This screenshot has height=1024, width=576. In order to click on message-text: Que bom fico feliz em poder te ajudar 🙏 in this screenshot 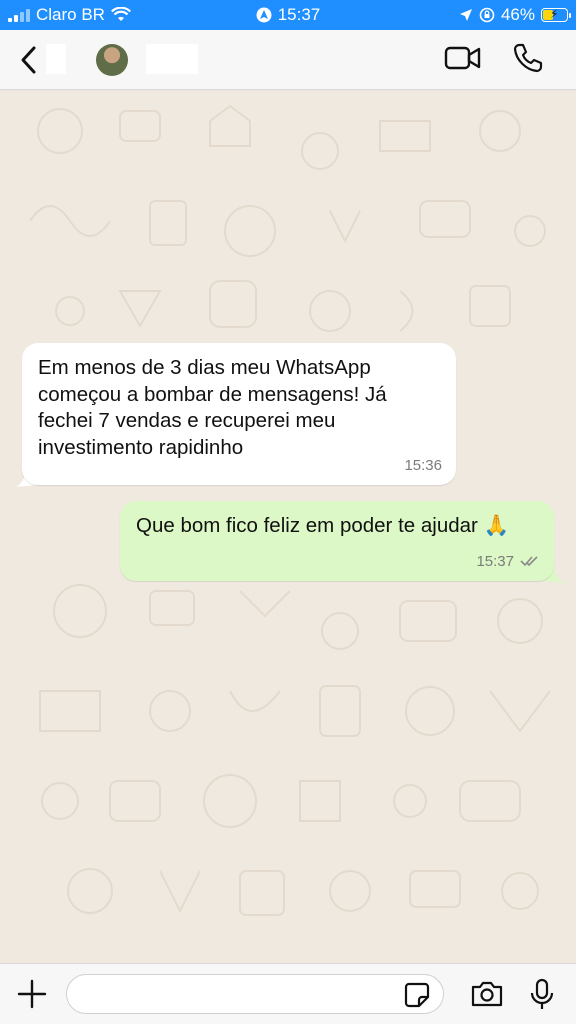, I will do `click(323, 525)`.